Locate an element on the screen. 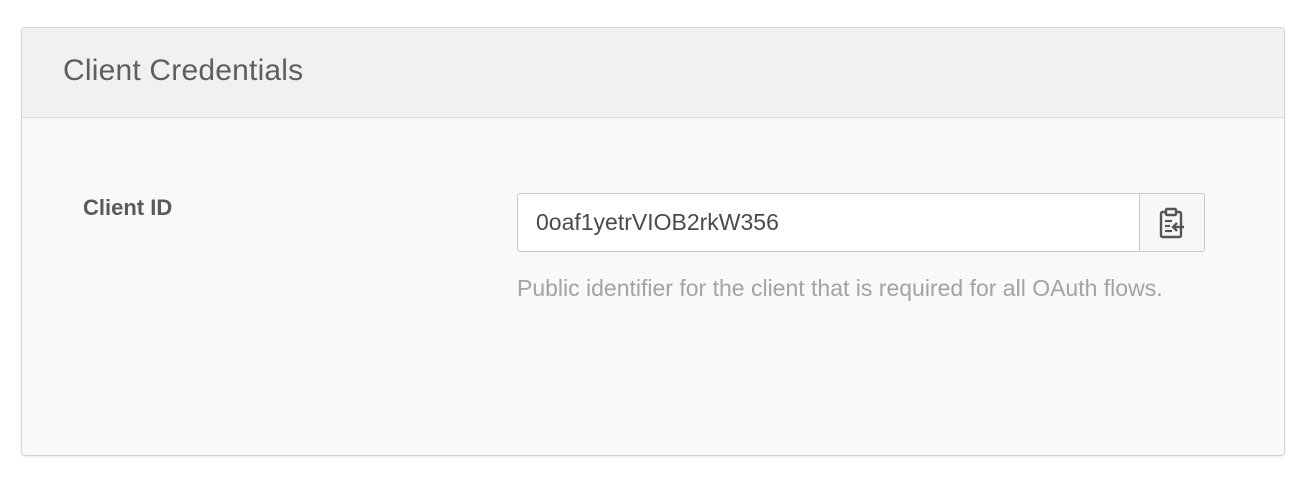 The width and height of the screenshot is (1314, 490). client-id-input is located at coordinates (828, 222).